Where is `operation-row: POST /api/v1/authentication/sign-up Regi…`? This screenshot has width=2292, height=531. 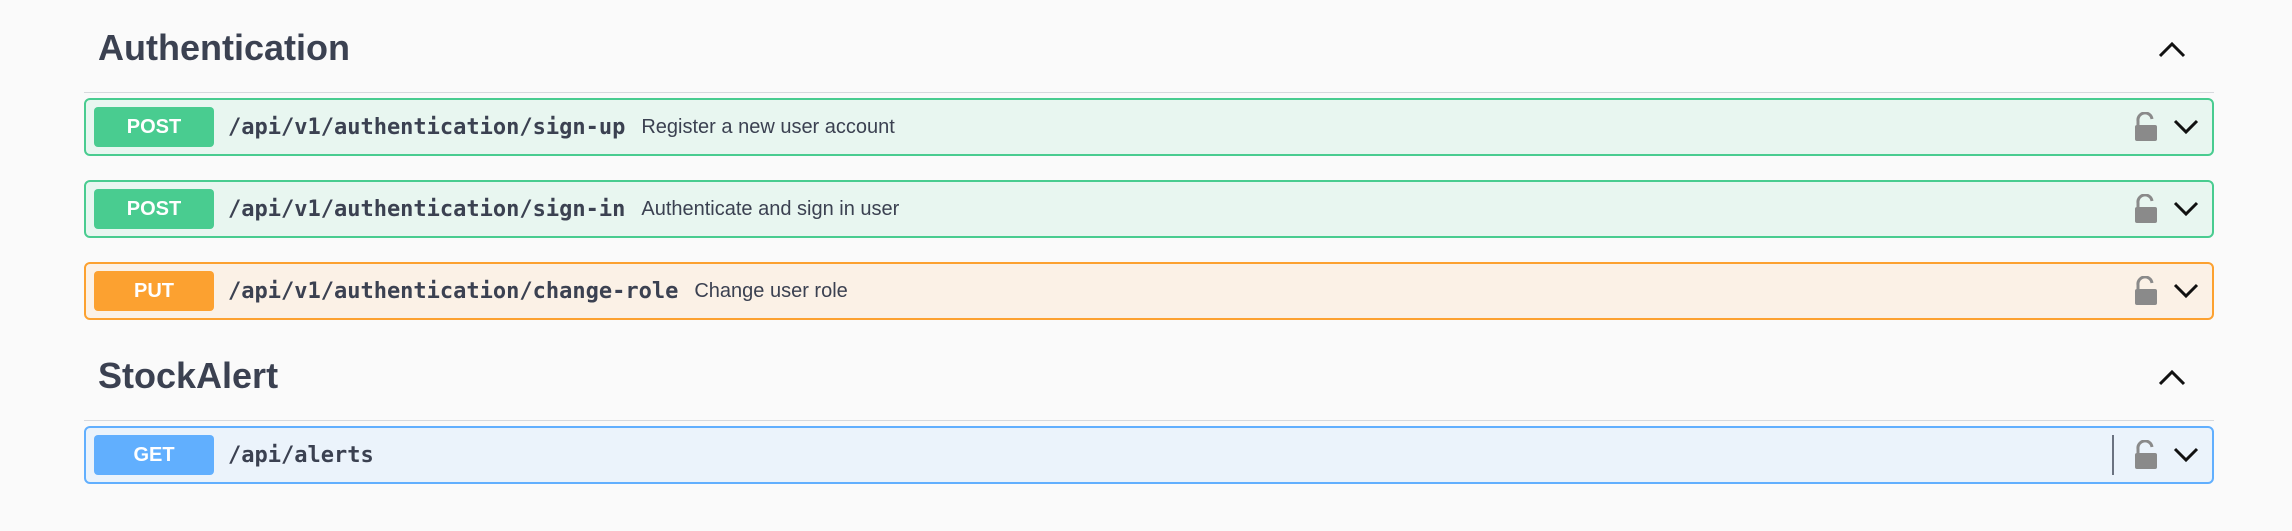 operation-row: POST /api/v1/authentication/sign-up Regi… is located at coordinates (1149, 127).